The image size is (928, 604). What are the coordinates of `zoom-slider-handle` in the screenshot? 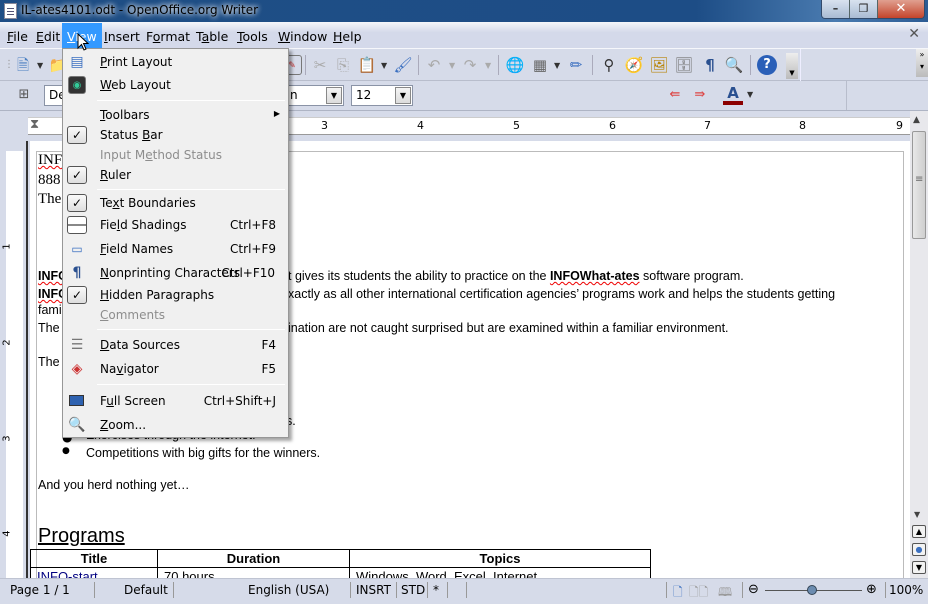 It's located at (812, 590).